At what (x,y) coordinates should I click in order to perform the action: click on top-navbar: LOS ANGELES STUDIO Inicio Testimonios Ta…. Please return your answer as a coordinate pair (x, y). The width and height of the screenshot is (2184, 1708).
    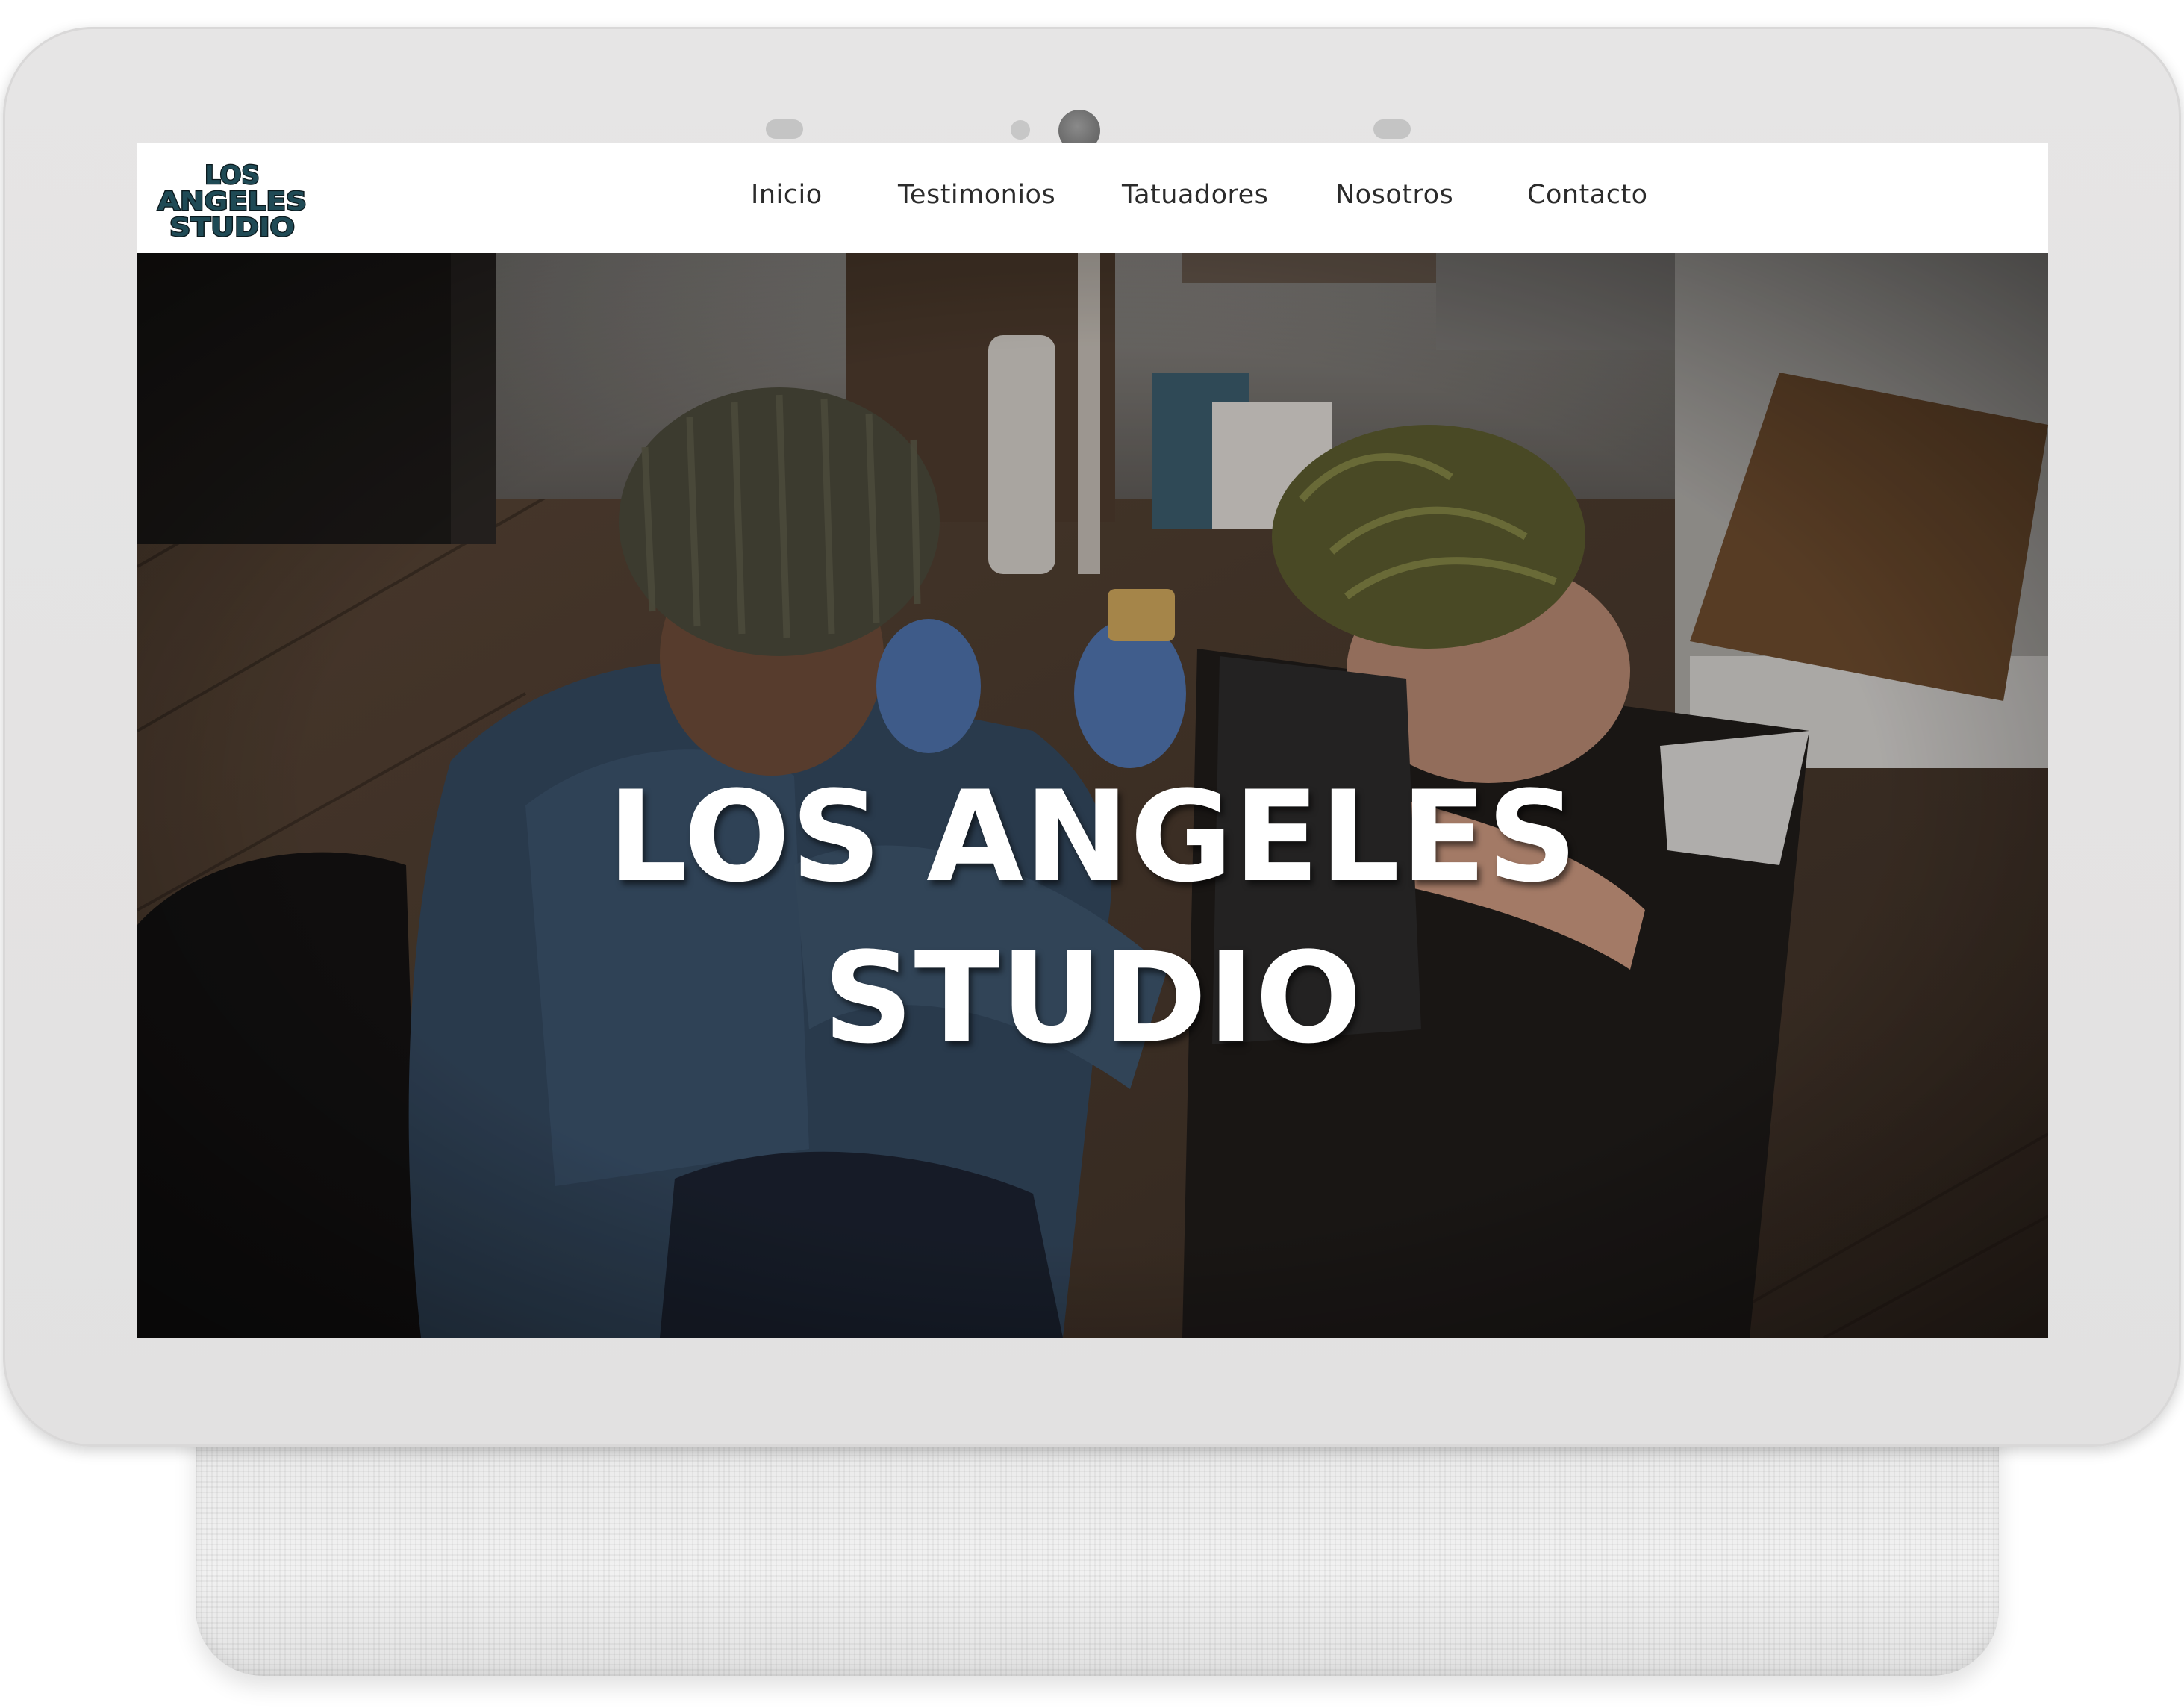
    Looking at the image, I should click on (1092, 198).